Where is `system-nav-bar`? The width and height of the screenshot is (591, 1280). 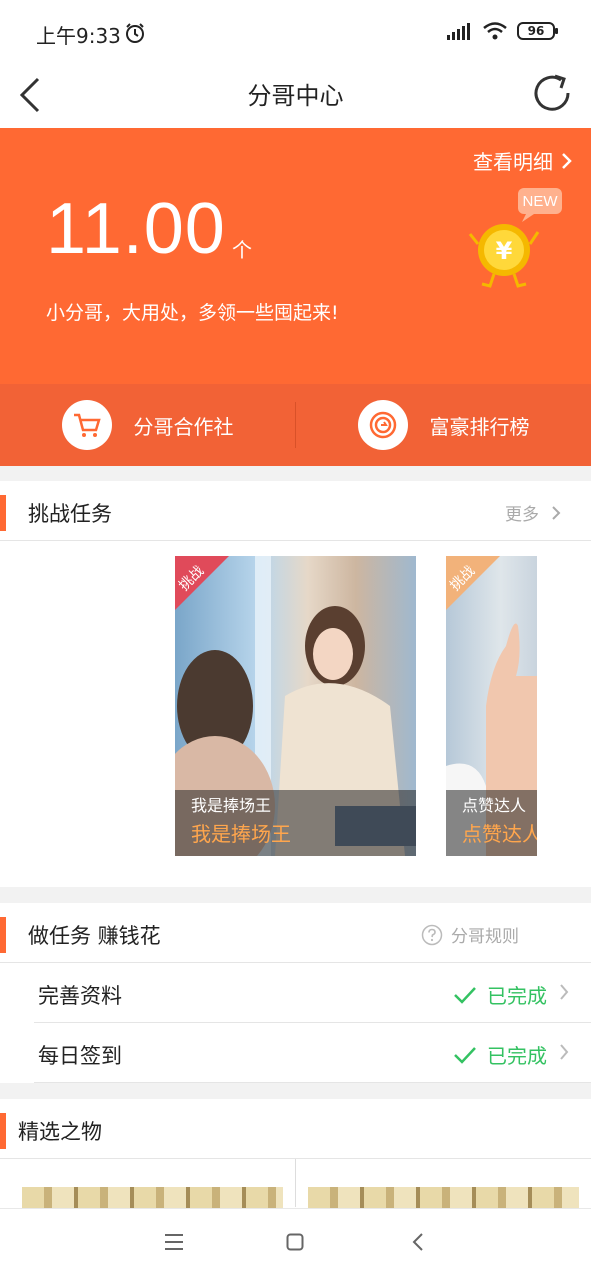 system-nav-bar is located at coordinates (295, 1244).